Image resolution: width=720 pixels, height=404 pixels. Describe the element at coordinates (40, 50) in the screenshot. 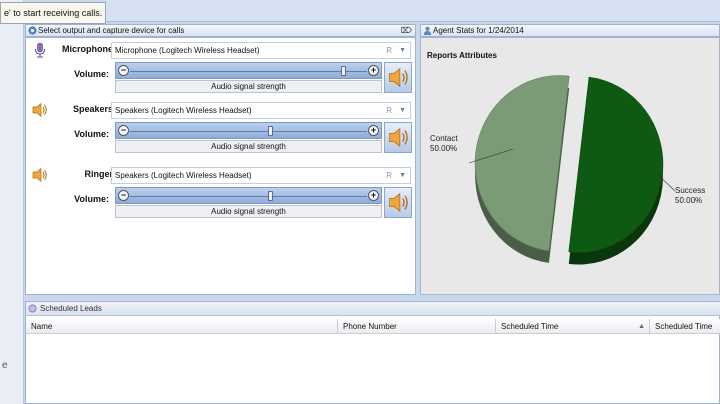

I see `microphone-icon` at that location.